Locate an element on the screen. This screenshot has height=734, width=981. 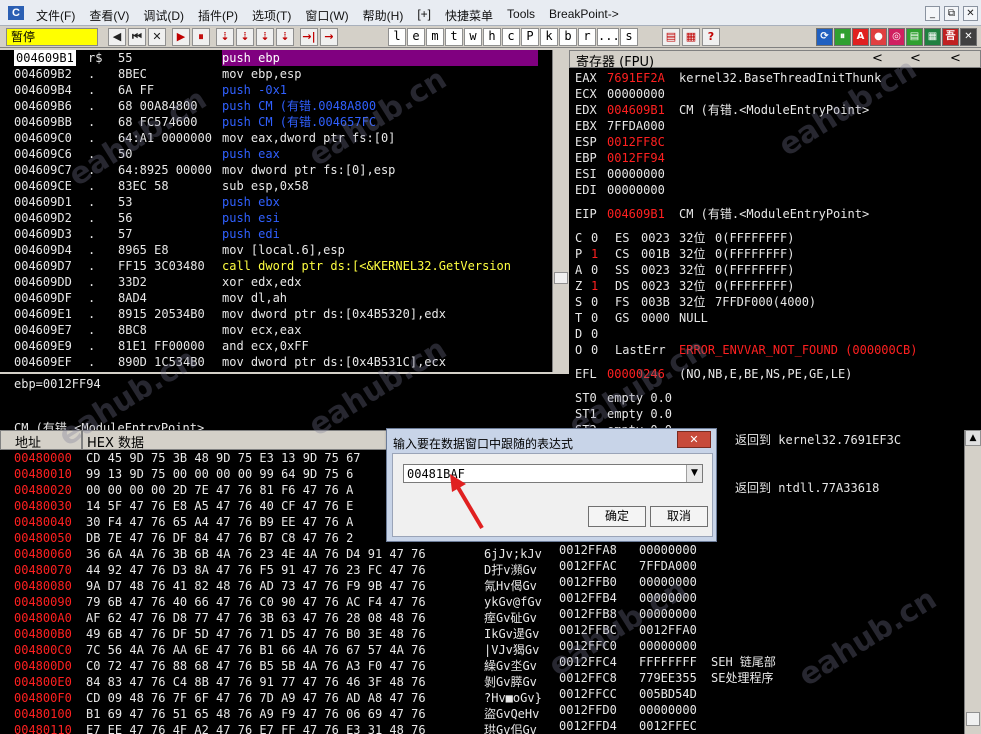
stack-row: 0012FFB0 00000000 is located at coordinates (760, 582).